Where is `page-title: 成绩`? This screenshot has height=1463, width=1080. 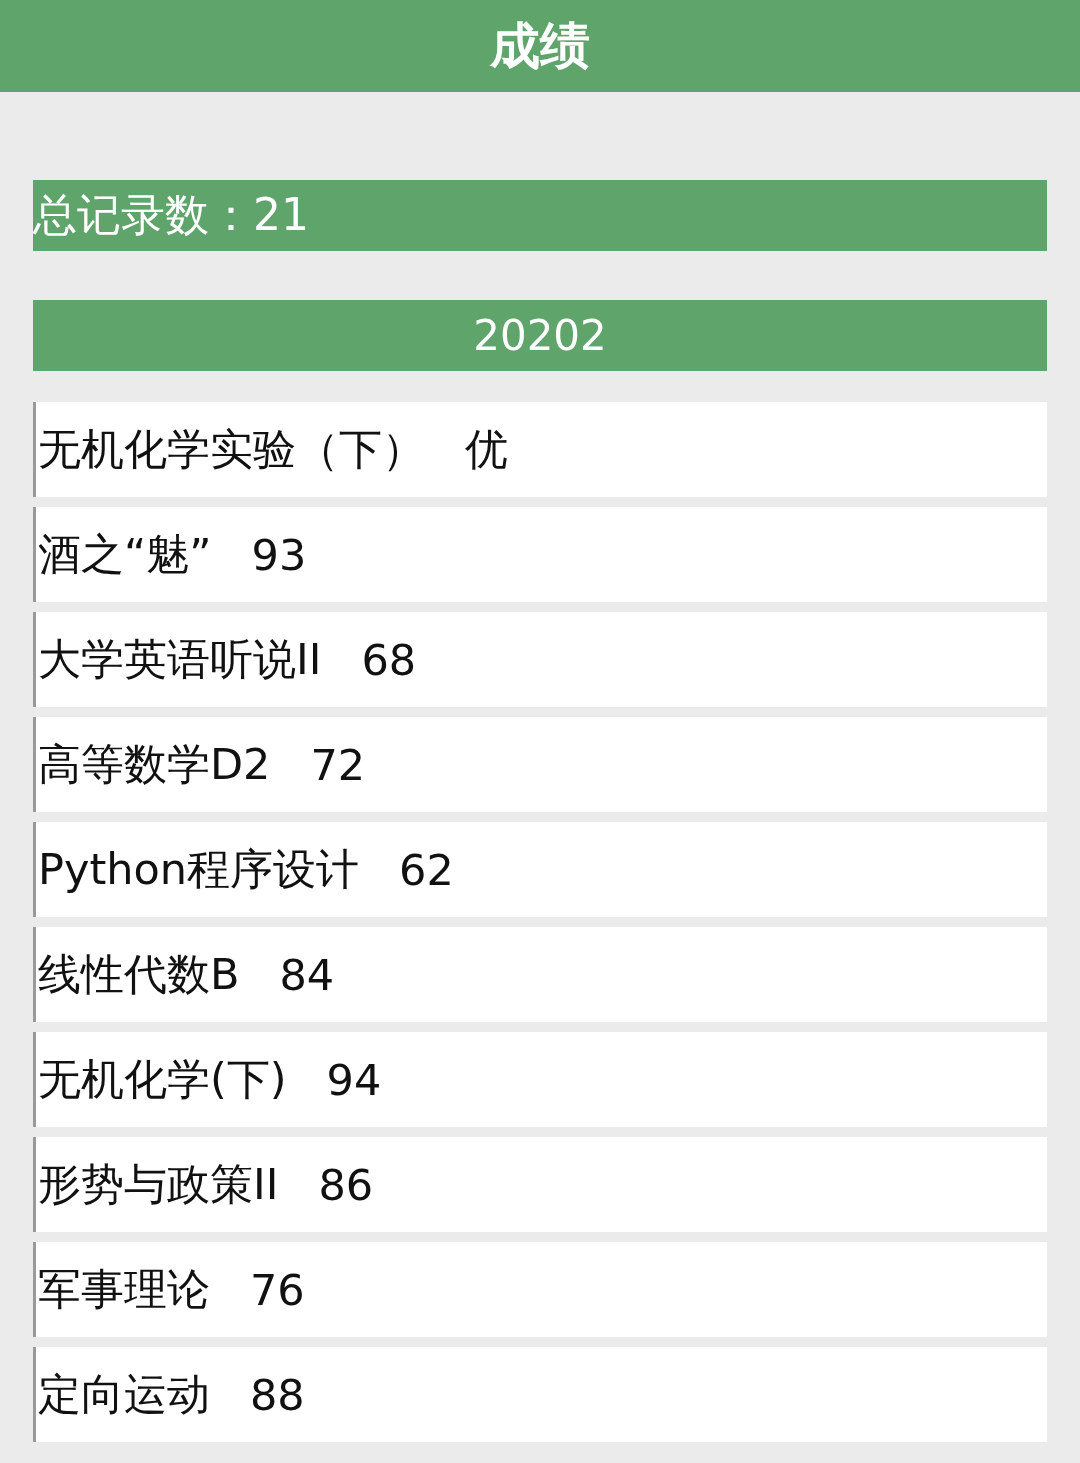
page-title: 成绩 is located at coordinates (540, 46).